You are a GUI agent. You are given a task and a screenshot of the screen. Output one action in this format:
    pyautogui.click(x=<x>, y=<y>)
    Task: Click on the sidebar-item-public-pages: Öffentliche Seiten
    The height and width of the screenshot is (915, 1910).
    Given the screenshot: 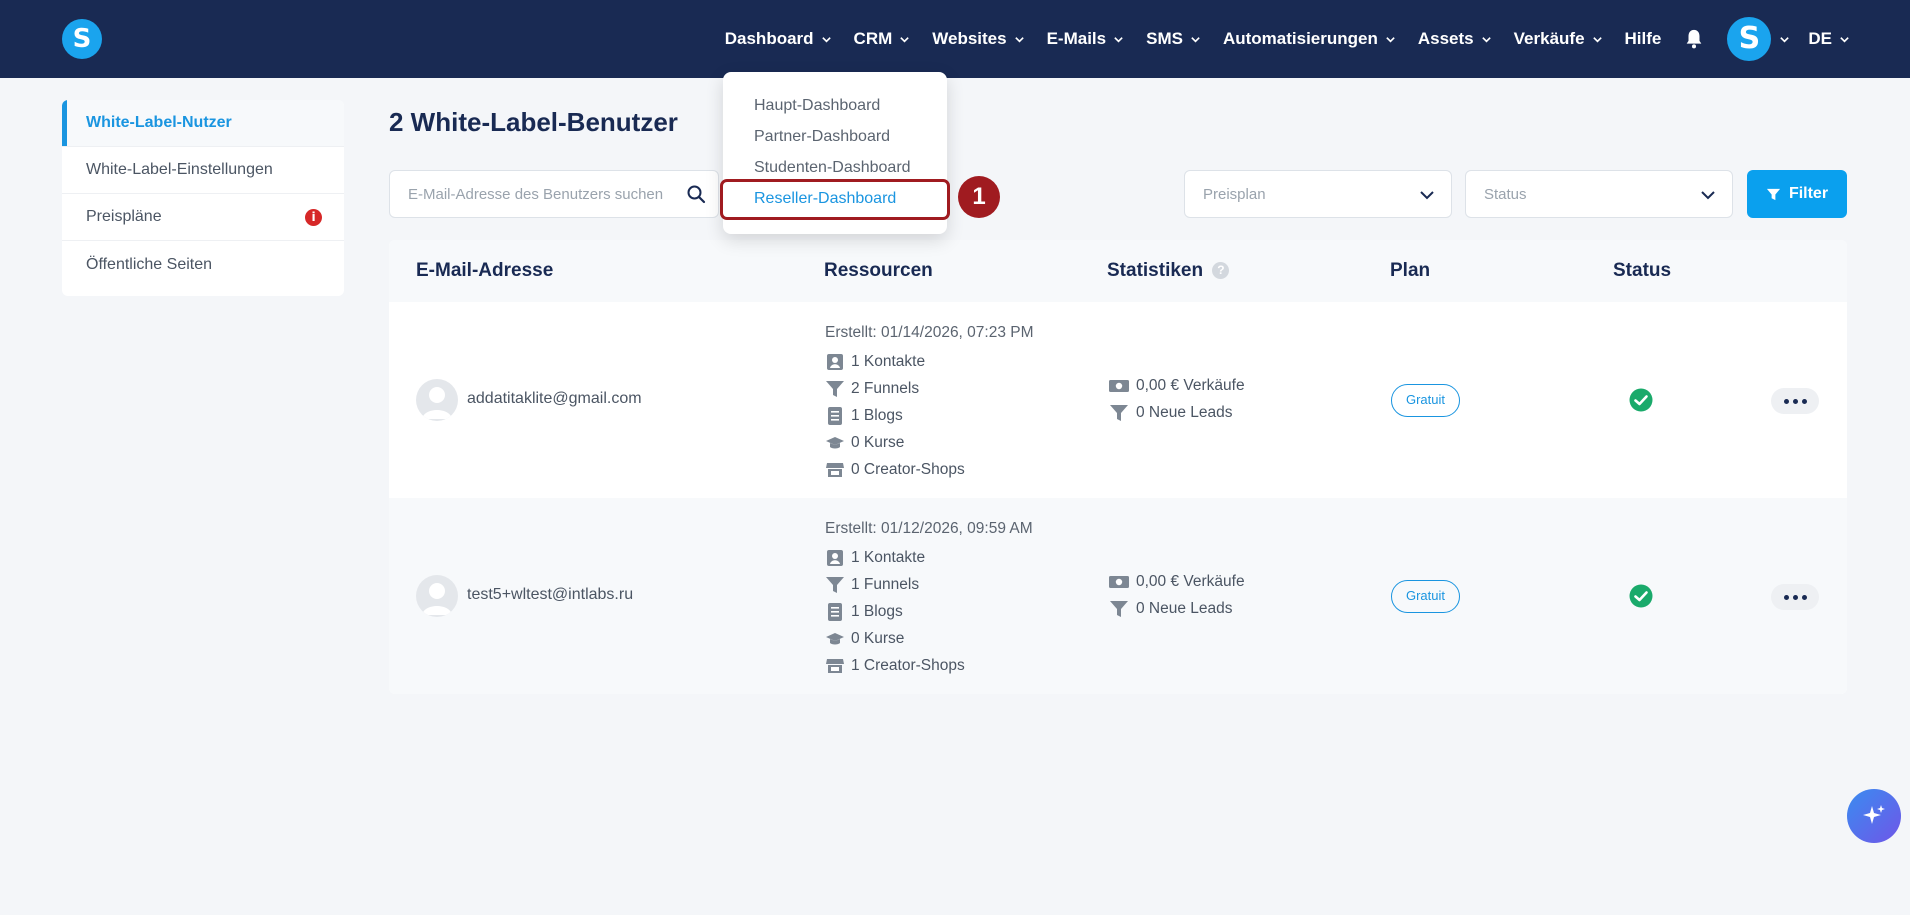 What is the action you would take?
    pyautogui.click(x=203, y=264)
    